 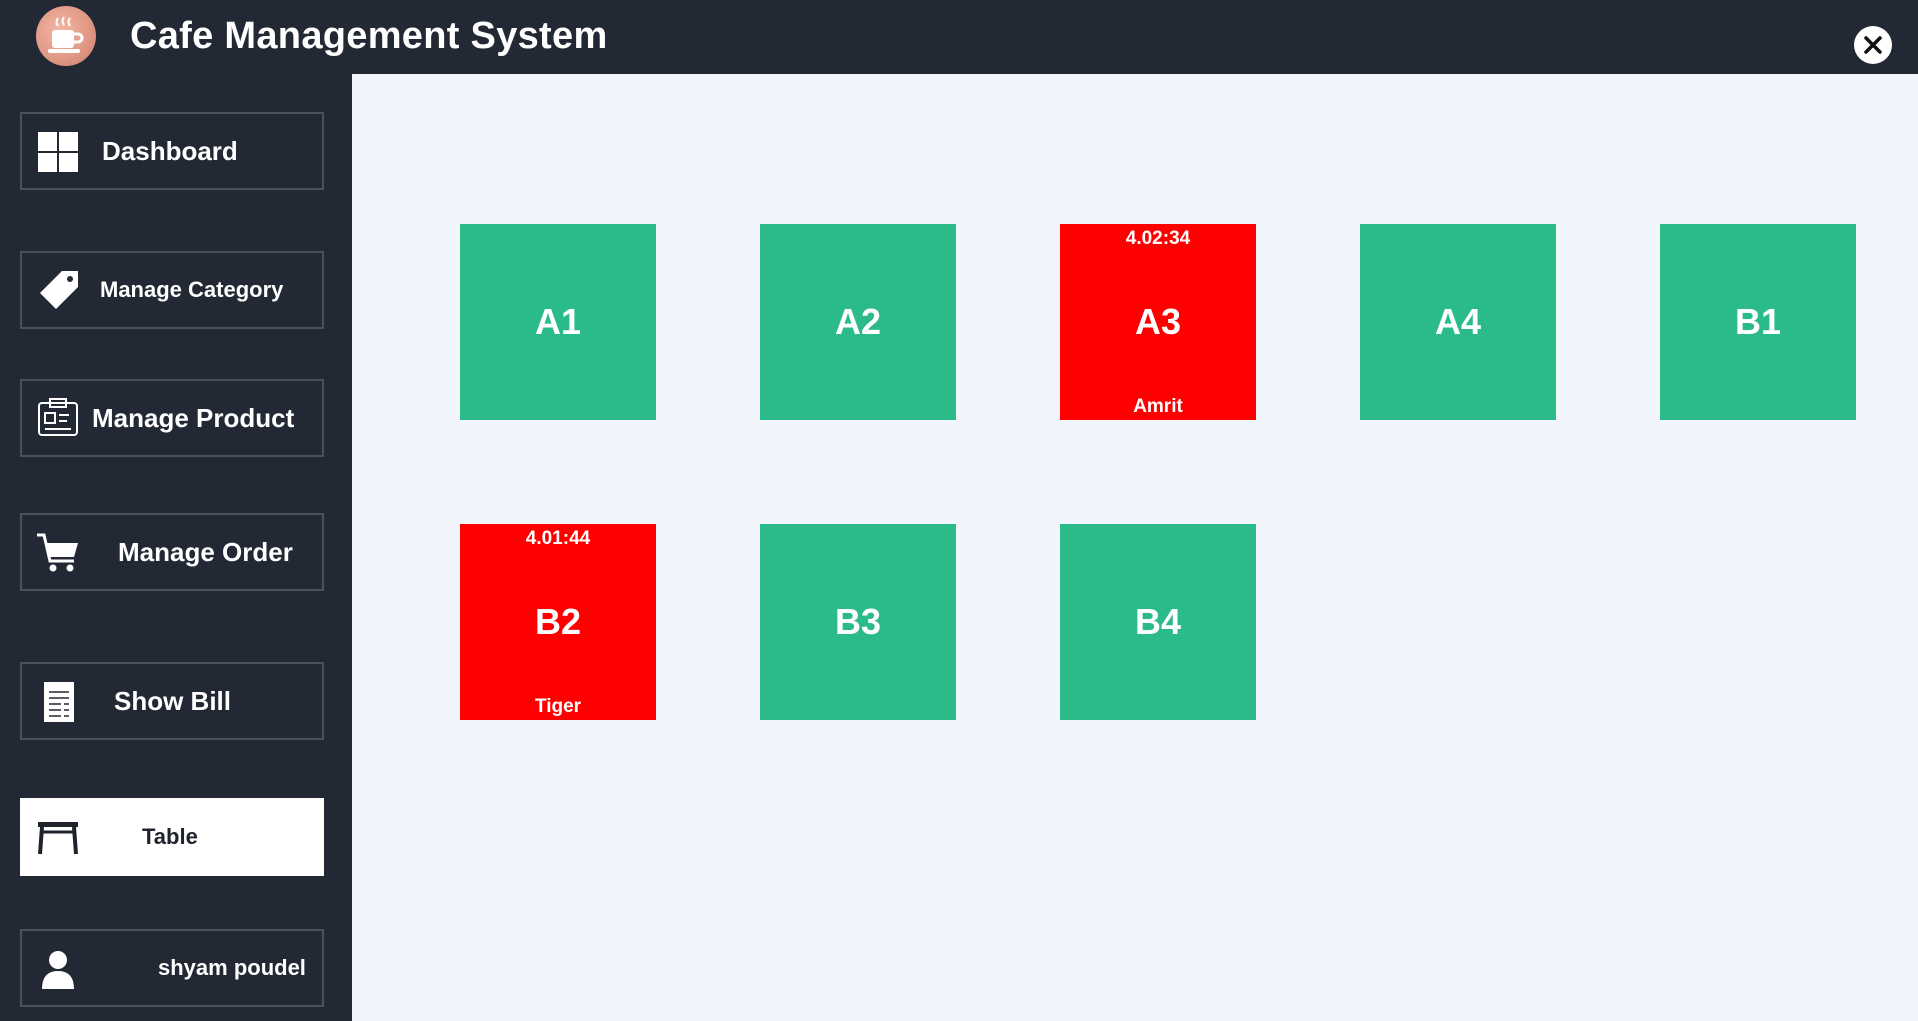 I want to click on table-tile-a2: A2, so click(x=858, y=322).